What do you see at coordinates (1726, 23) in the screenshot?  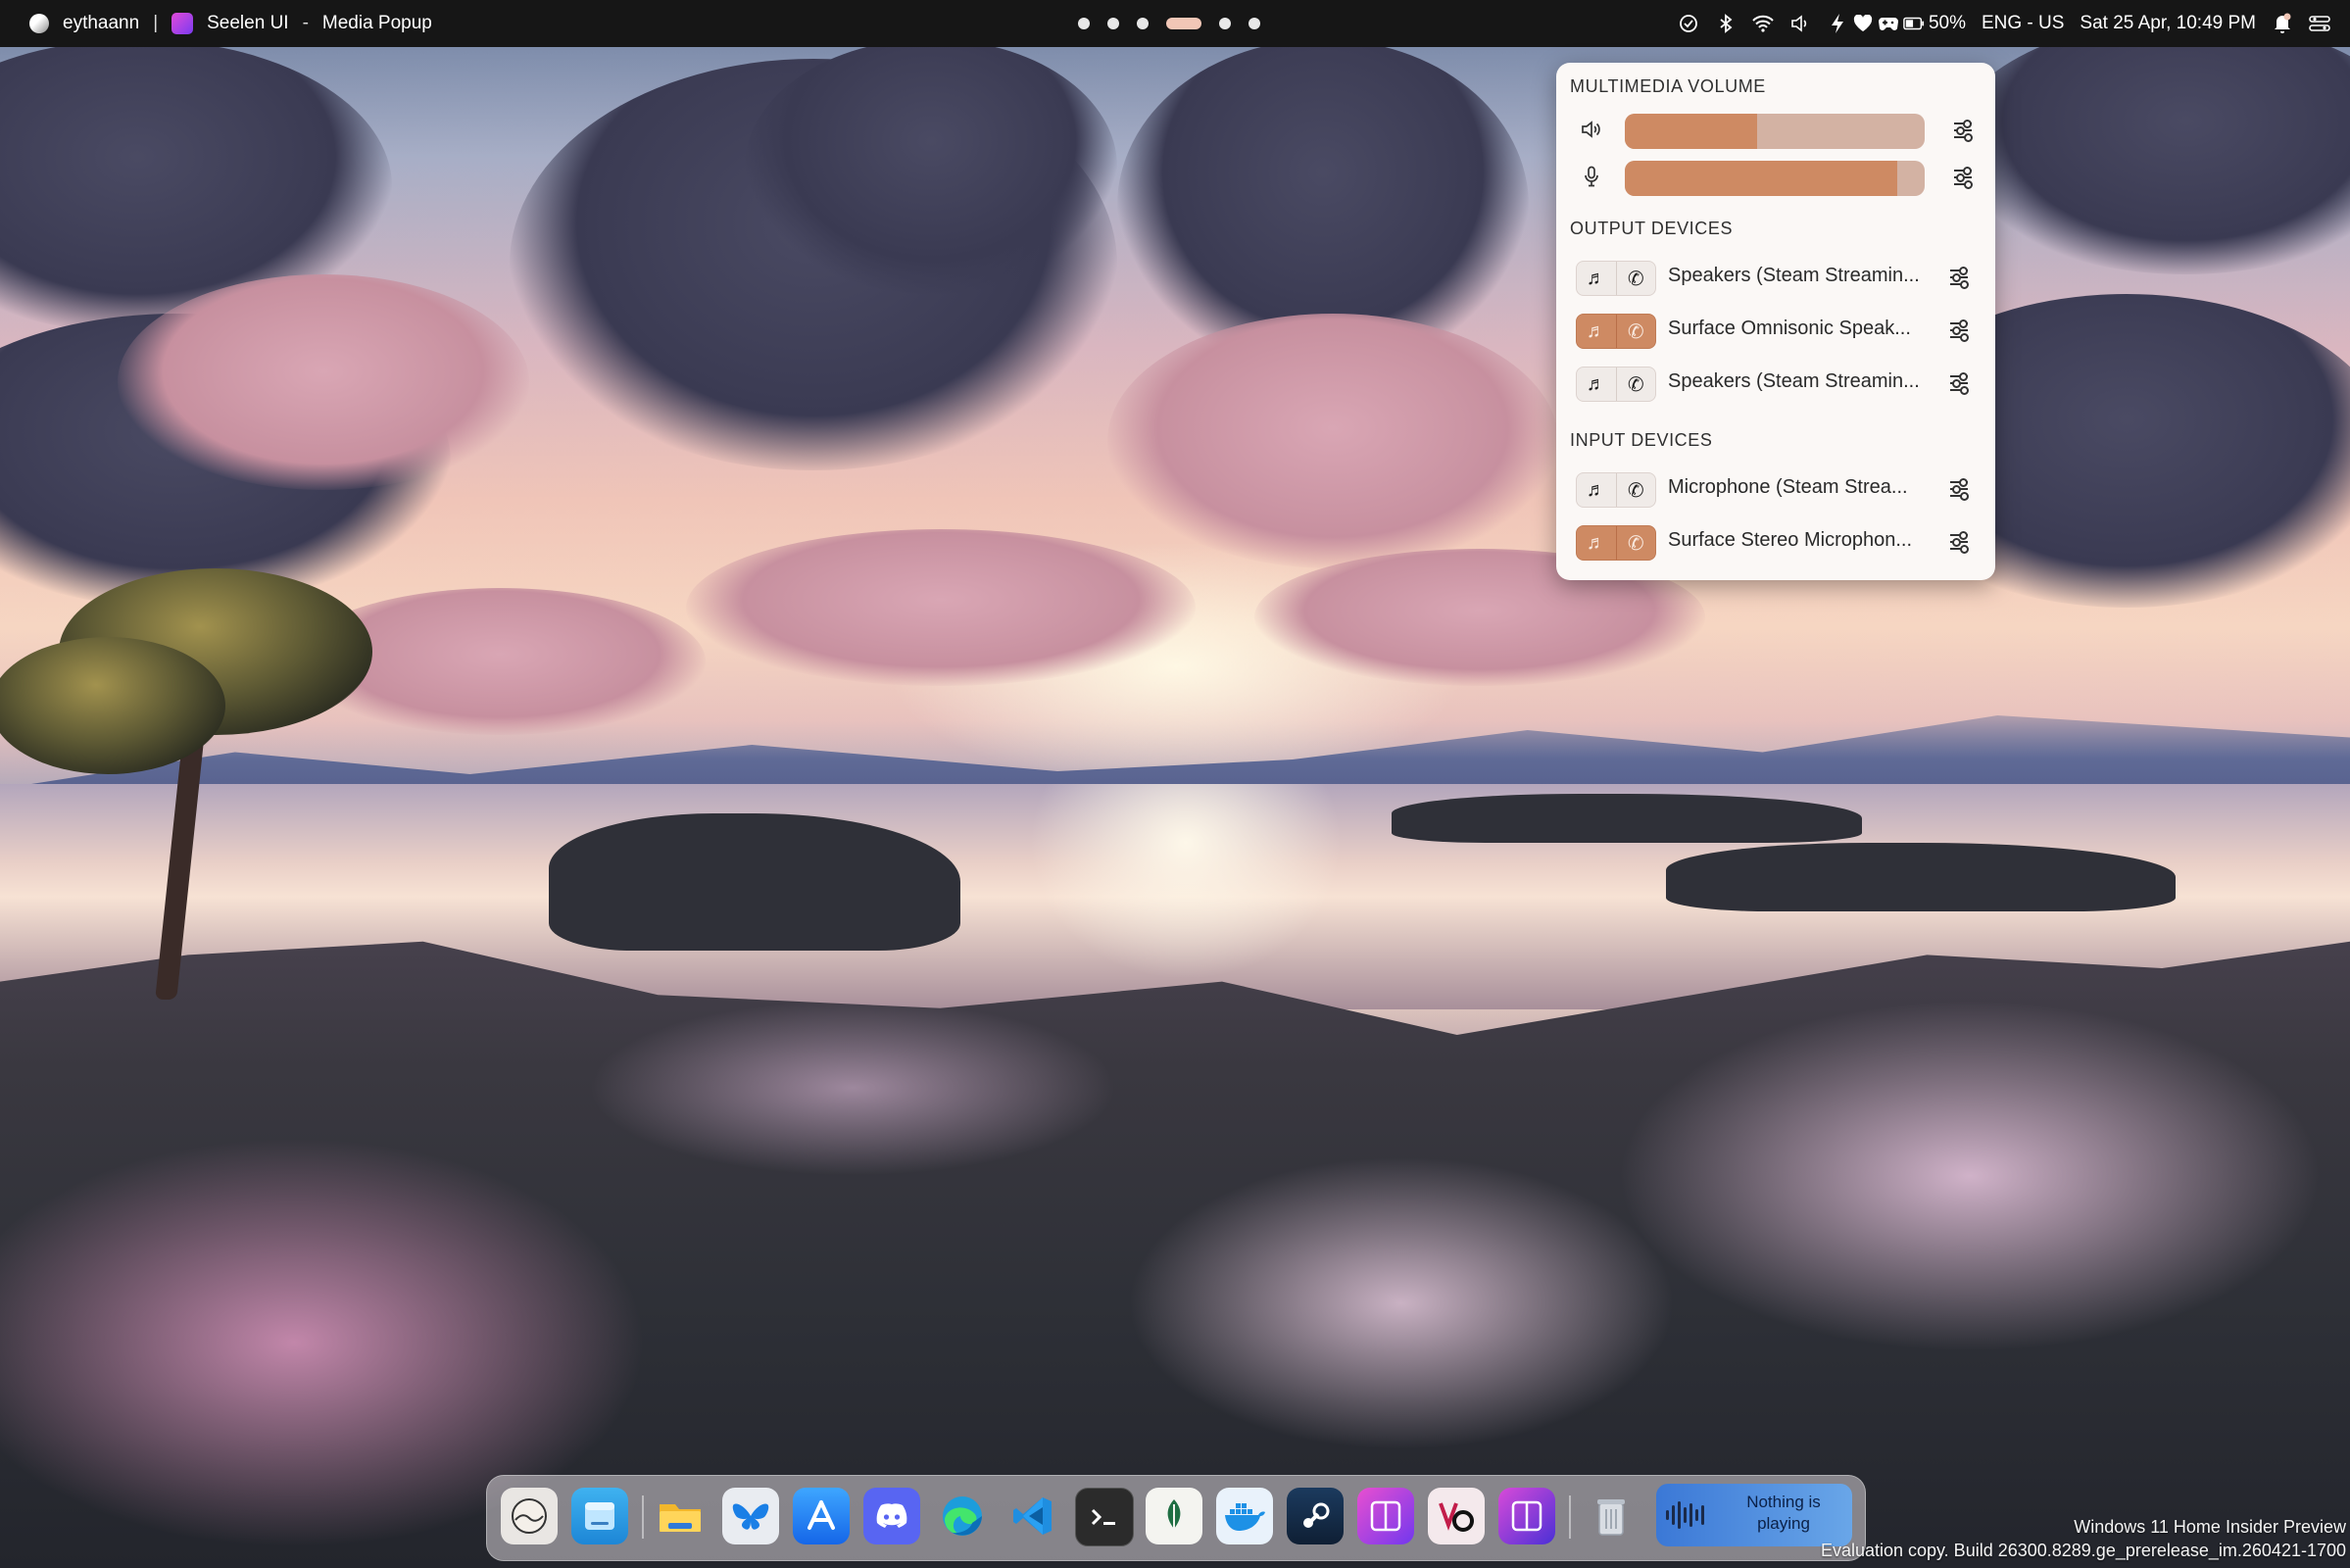 I see `bluetooth-icon` at bounding box center [1726, 23].